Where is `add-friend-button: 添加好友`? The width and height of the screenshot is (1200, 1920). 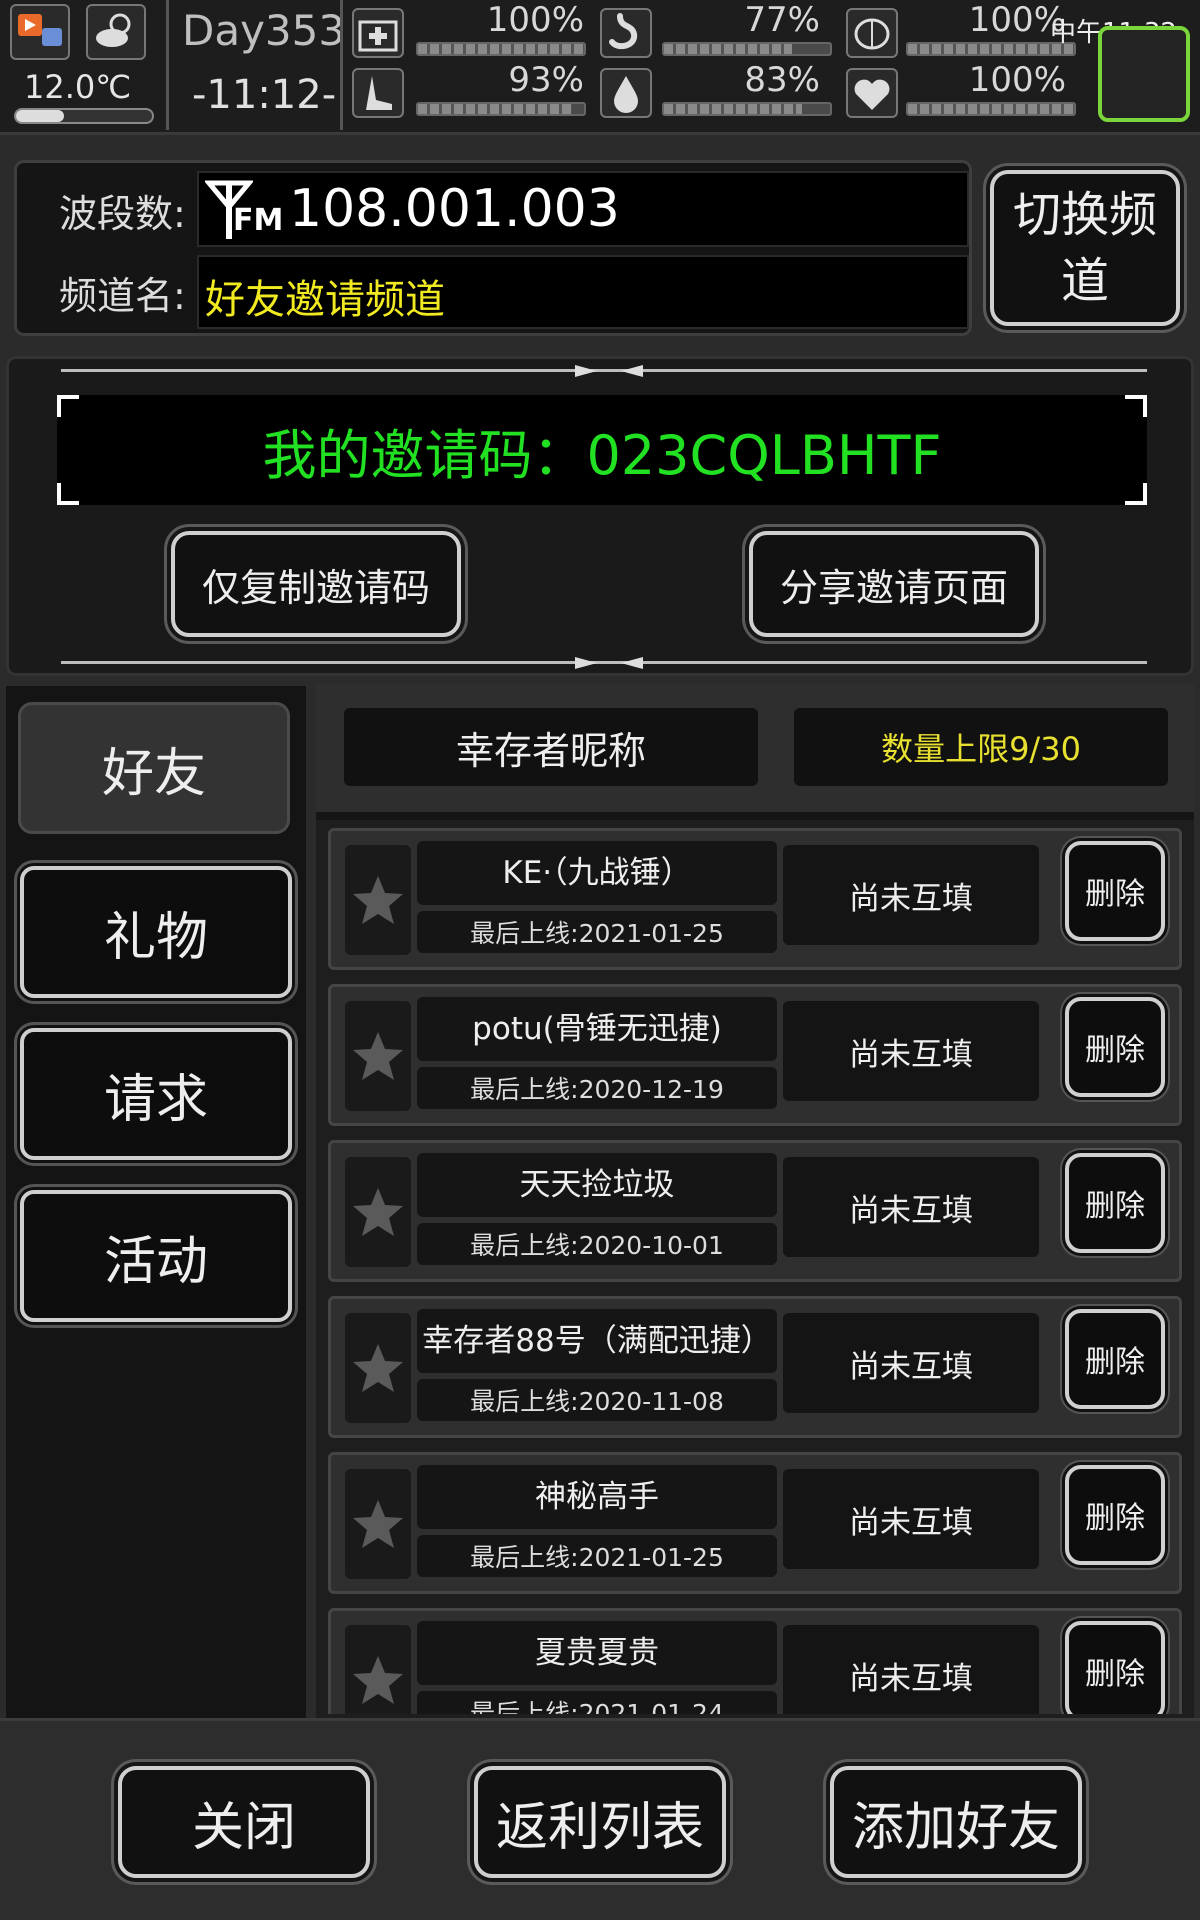 add-friend-button: 添加好友 is located at coordinates (956, 1822).